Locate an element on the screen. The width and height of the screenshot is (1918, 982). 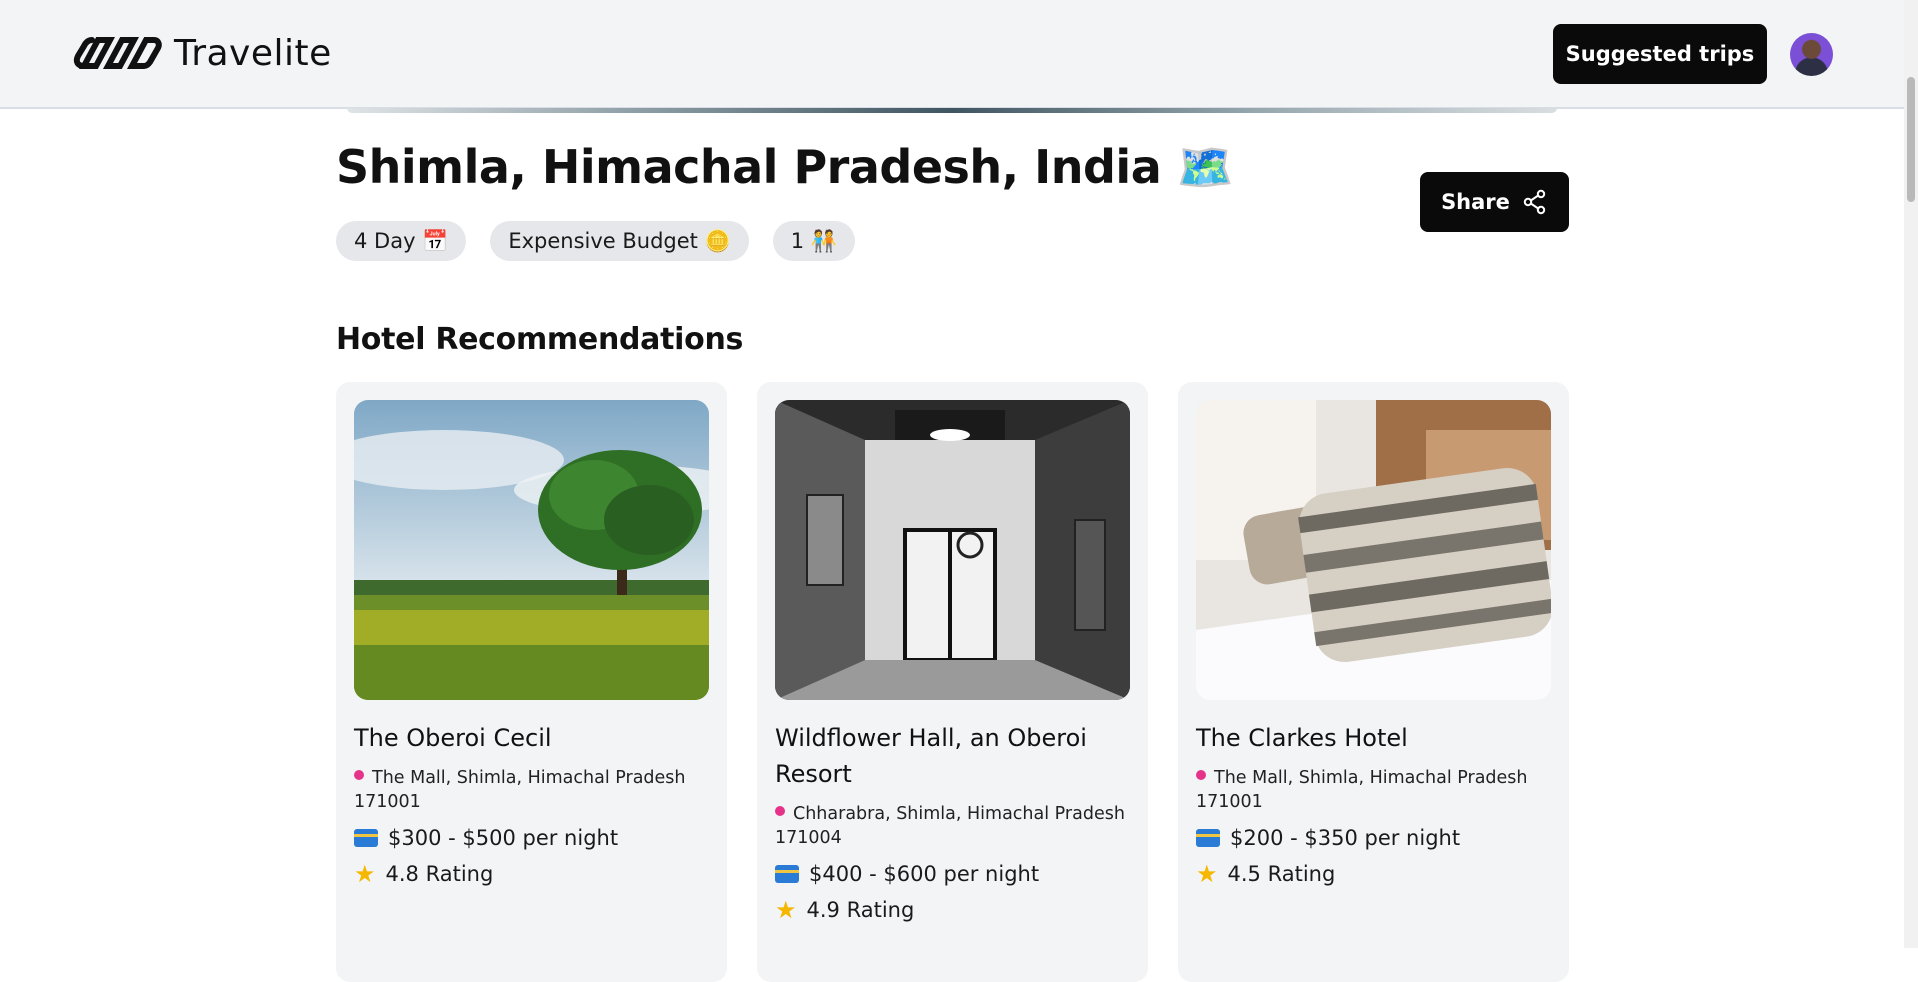
share-button: Share is located at coordinates (1494, 202).